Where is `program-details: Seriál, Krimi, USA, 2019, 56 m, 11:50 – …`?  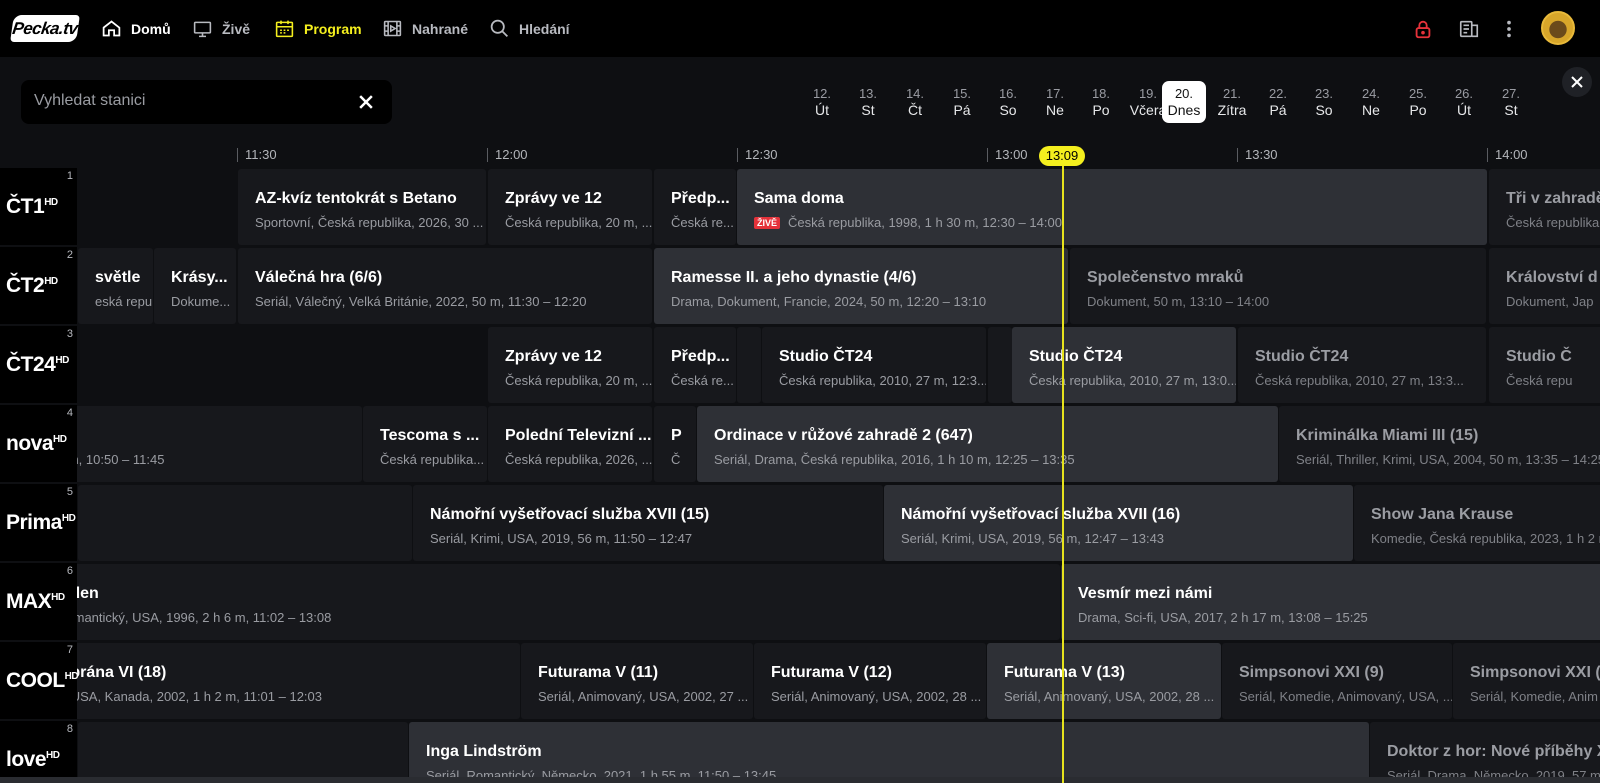
program-details: Seriál, Krimi, USA, 2019, 56 m, 11:50 – … is located at coordinates (561, 538).